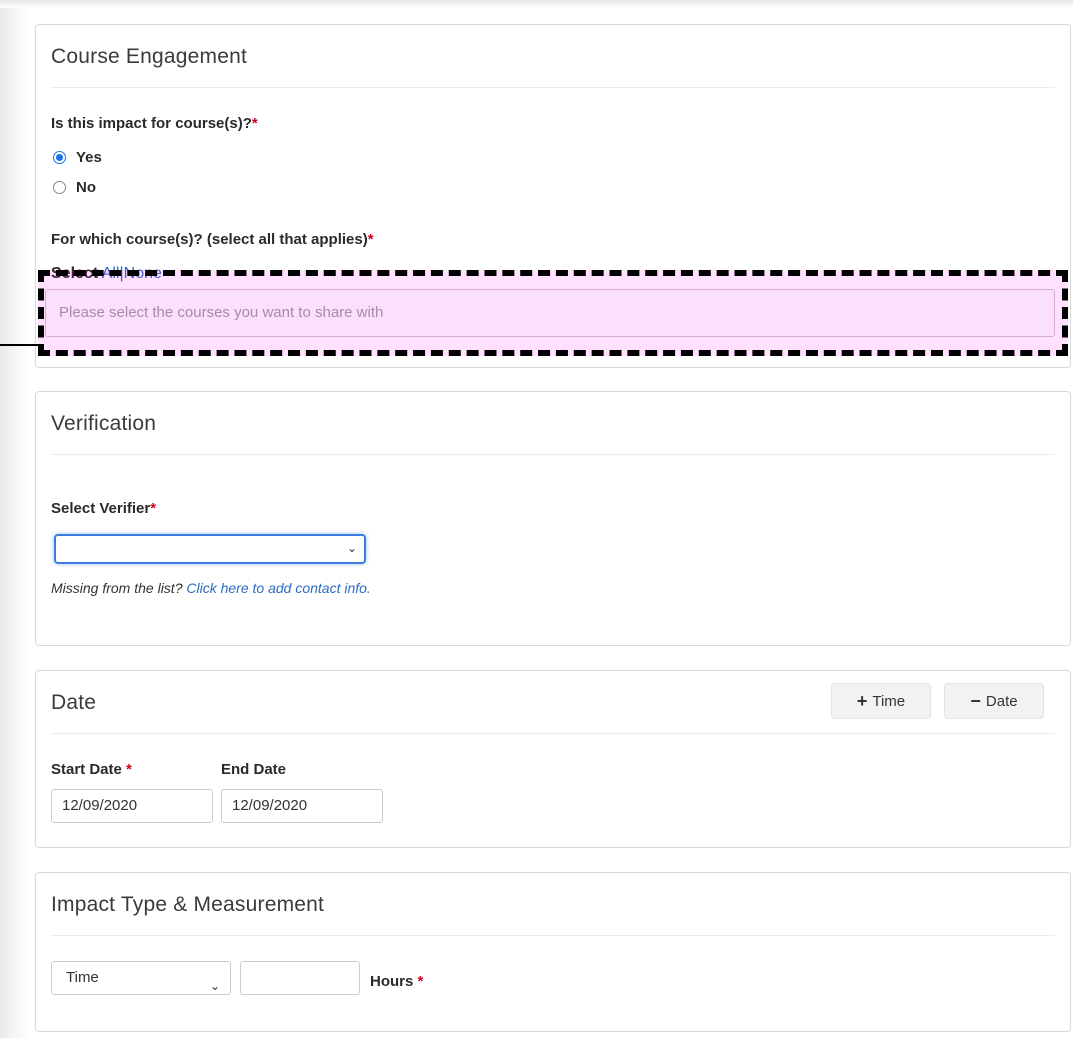 Image resolution: width=1073 pixels, height=1038 pixels. Describe the element at coordinates (59, 187) in the screenshot. I see `radio-no` at that location.